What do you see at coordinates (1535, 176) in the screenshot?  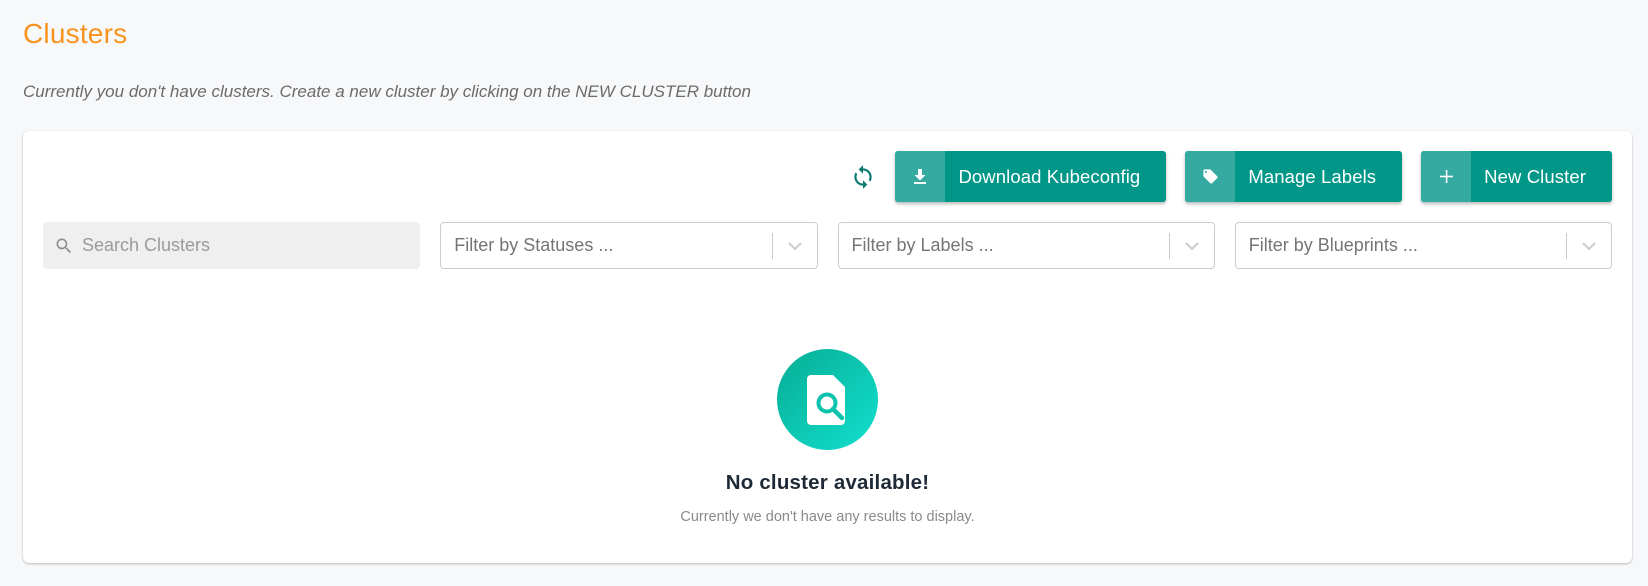 I see `new-cluster-label: New Cluster` at bounding box center [1535, 176].